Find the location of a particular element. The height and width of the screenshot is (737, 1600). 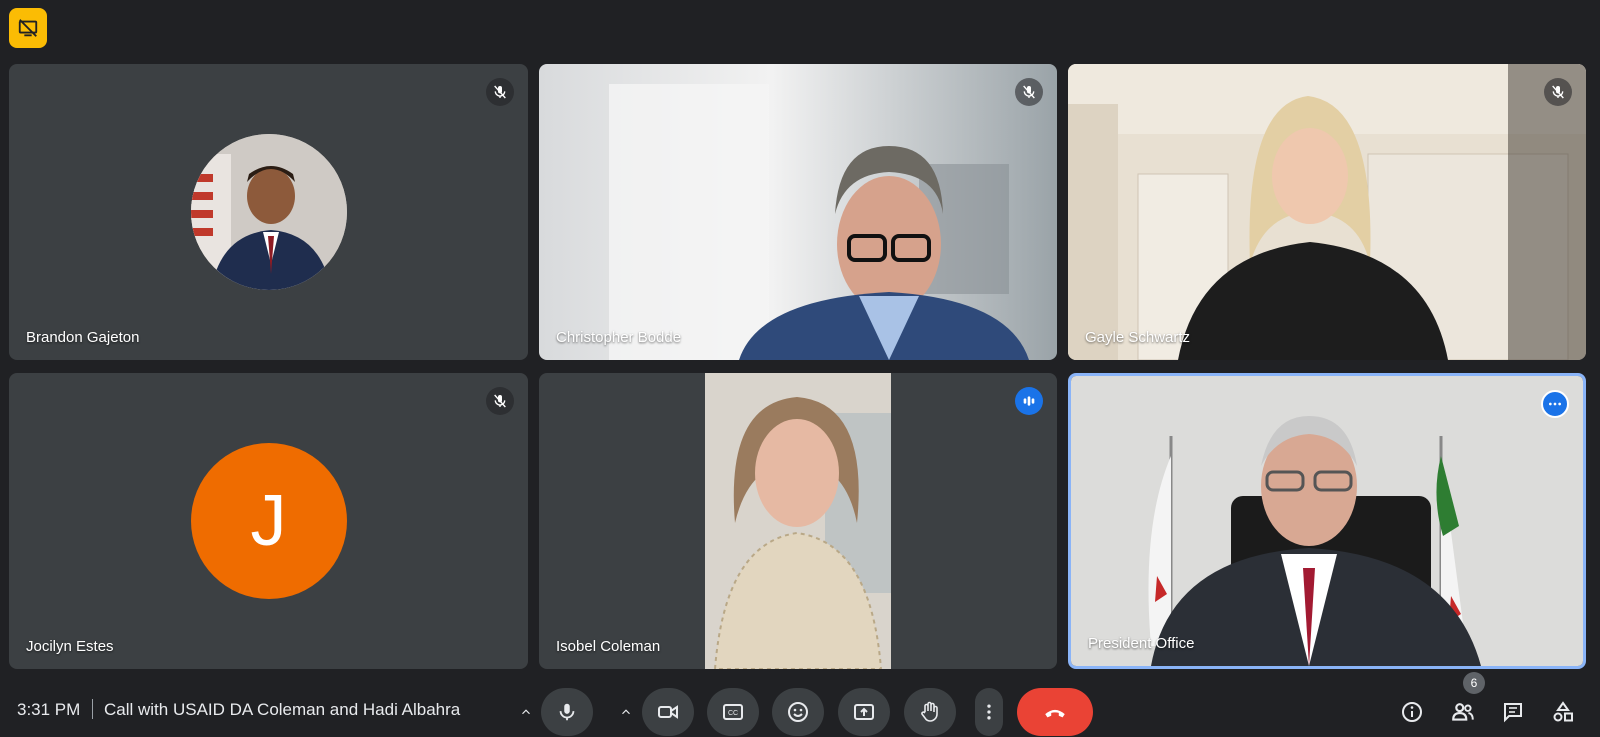

meeting-time: 3:31 PM is located at coordinates (49, 709).